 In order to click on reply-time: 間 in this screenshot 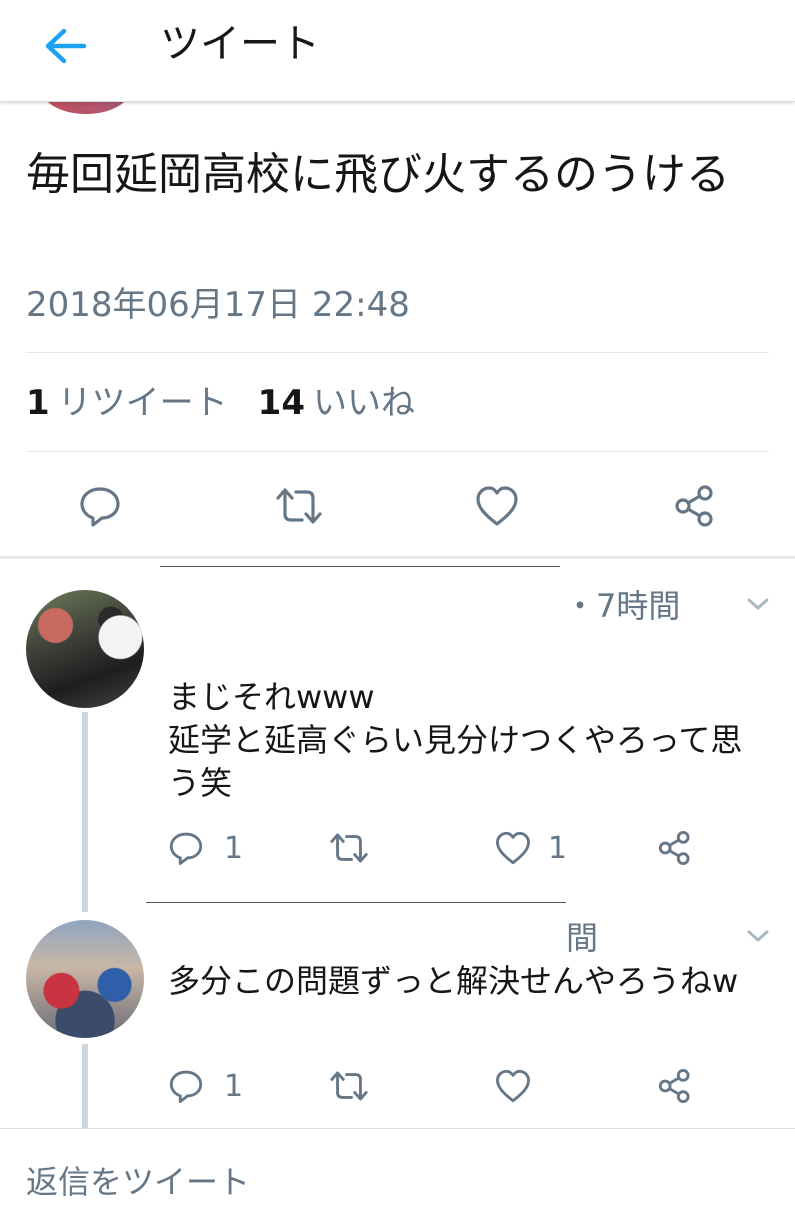, I will do `click(582, 938)`.